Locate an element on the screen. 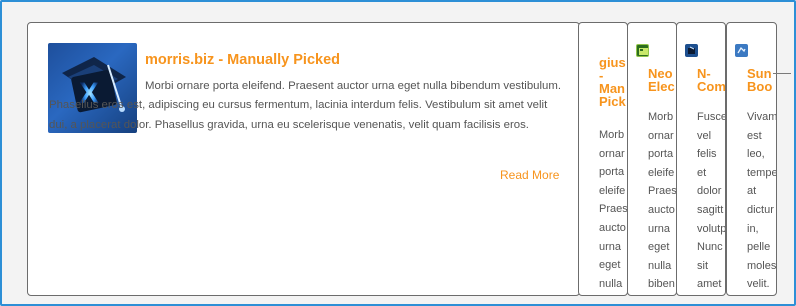  card-3-title: N- Com is located at coordinates (711, 80).